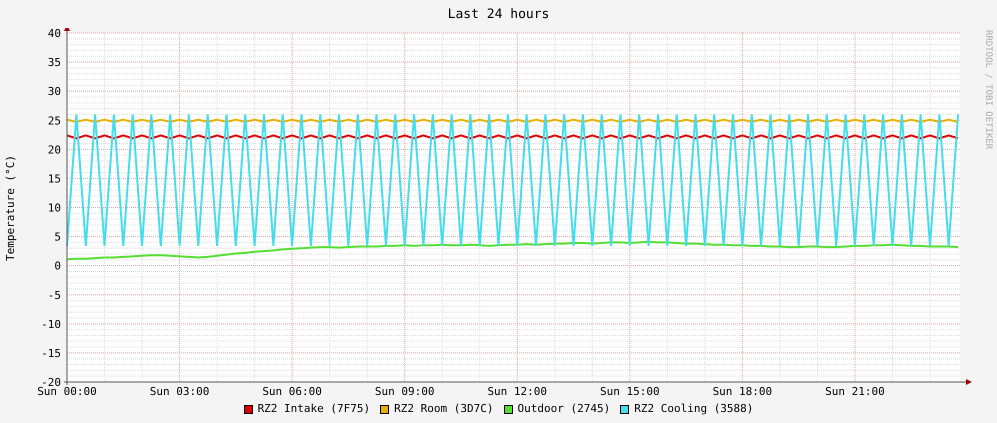 The image size is (997, 423). I want to click on chart-title: Last 24 hours, so click(499, 15).